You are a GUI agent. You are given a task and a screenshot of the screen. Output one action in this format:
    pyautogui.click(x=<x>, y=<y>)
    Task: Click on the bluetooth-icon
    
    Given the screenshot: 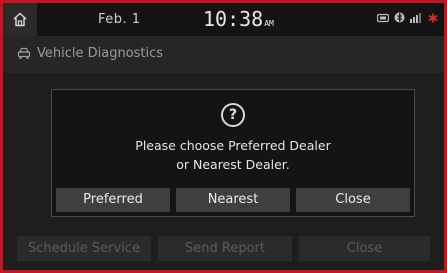 What is the action you would take?
    pyautogui.click(x=399, y=17)
    